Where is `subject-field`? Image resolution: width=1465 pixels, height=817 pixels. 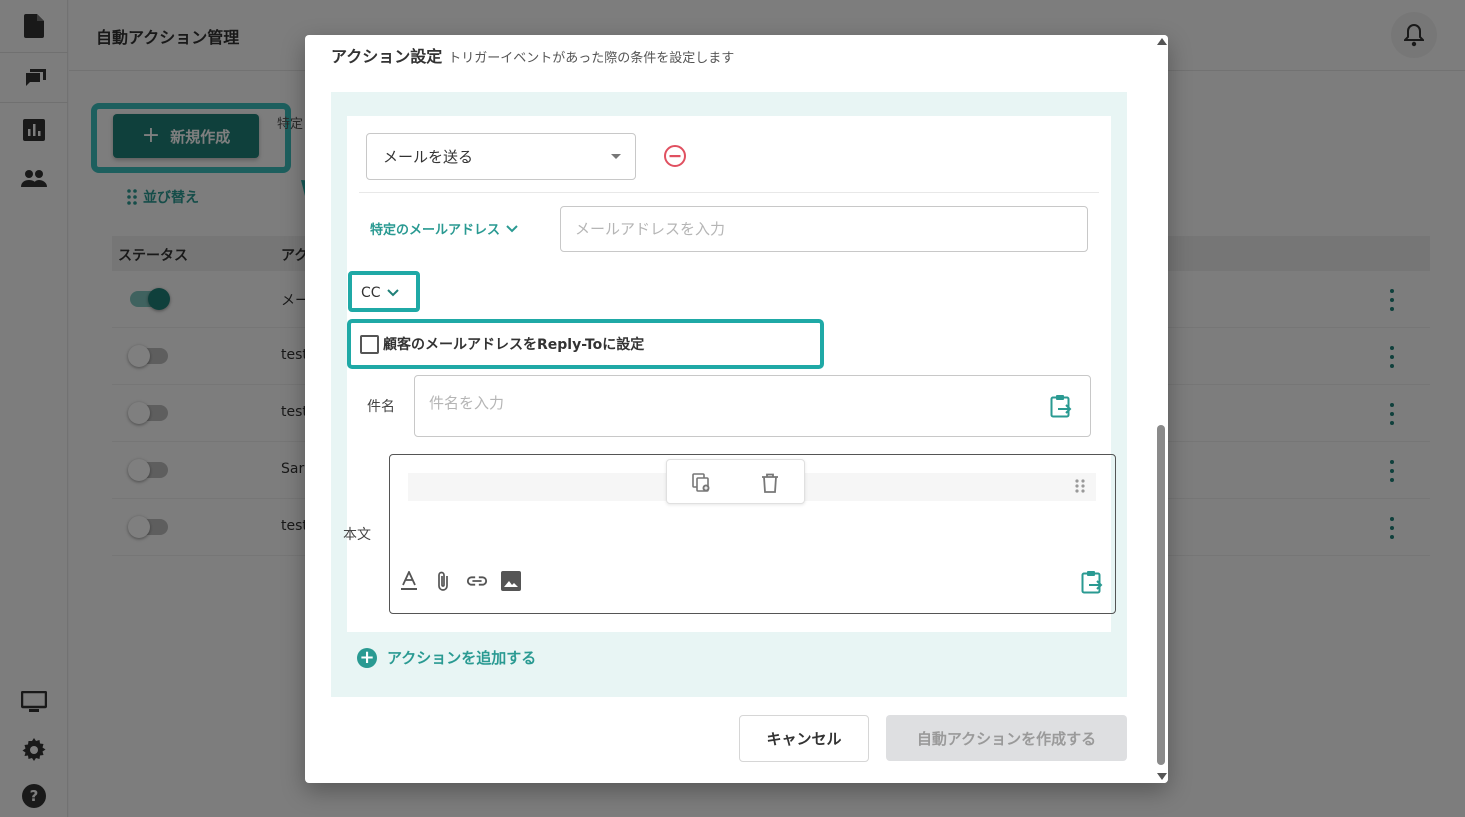 subject-field is located at coordinates (752, 406).